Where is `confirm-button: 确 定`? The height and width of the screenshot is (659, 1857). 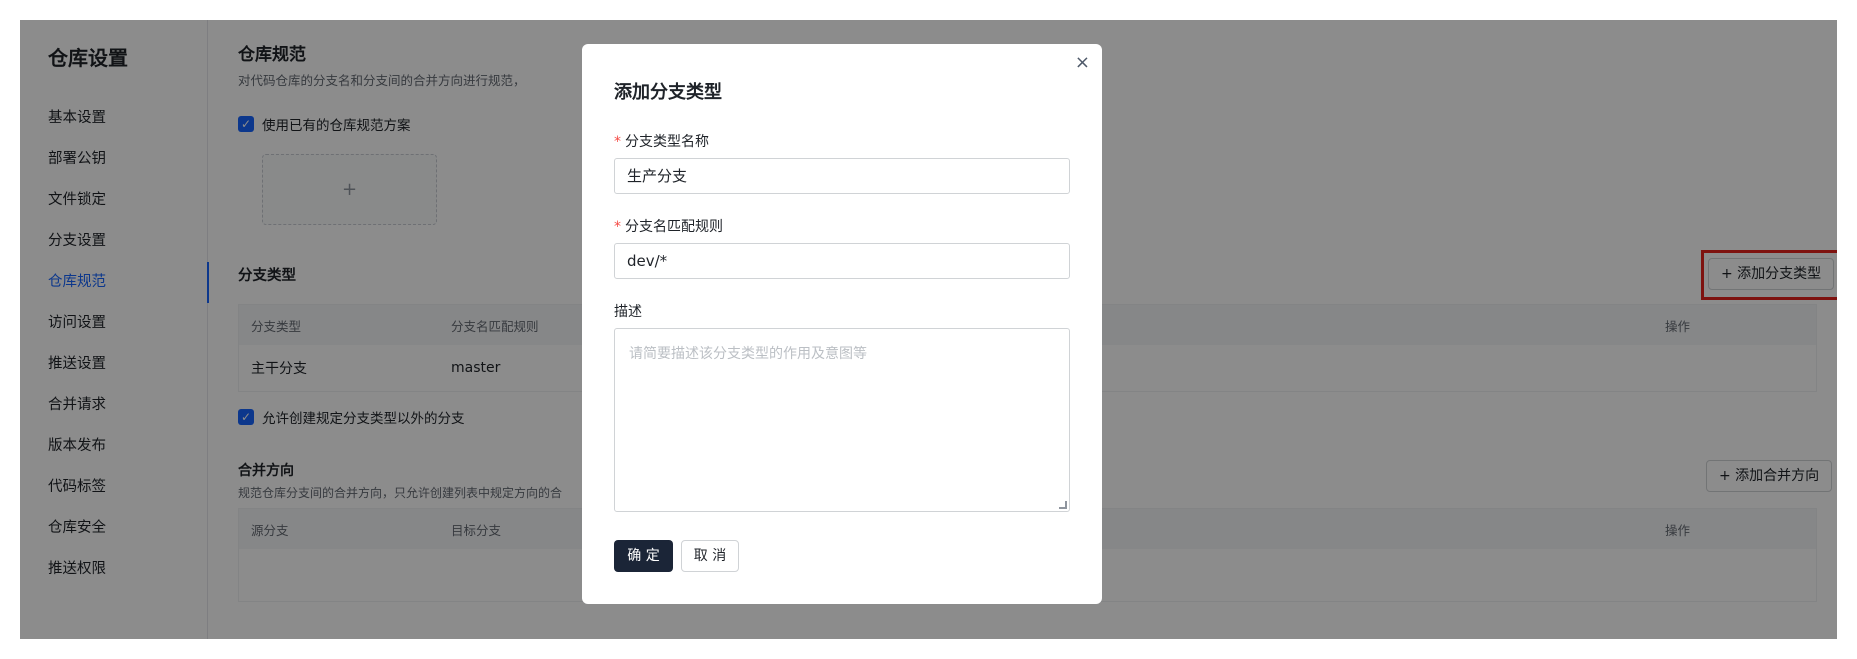
confirm-button: 确 定 is located at coordinates (643, 556).